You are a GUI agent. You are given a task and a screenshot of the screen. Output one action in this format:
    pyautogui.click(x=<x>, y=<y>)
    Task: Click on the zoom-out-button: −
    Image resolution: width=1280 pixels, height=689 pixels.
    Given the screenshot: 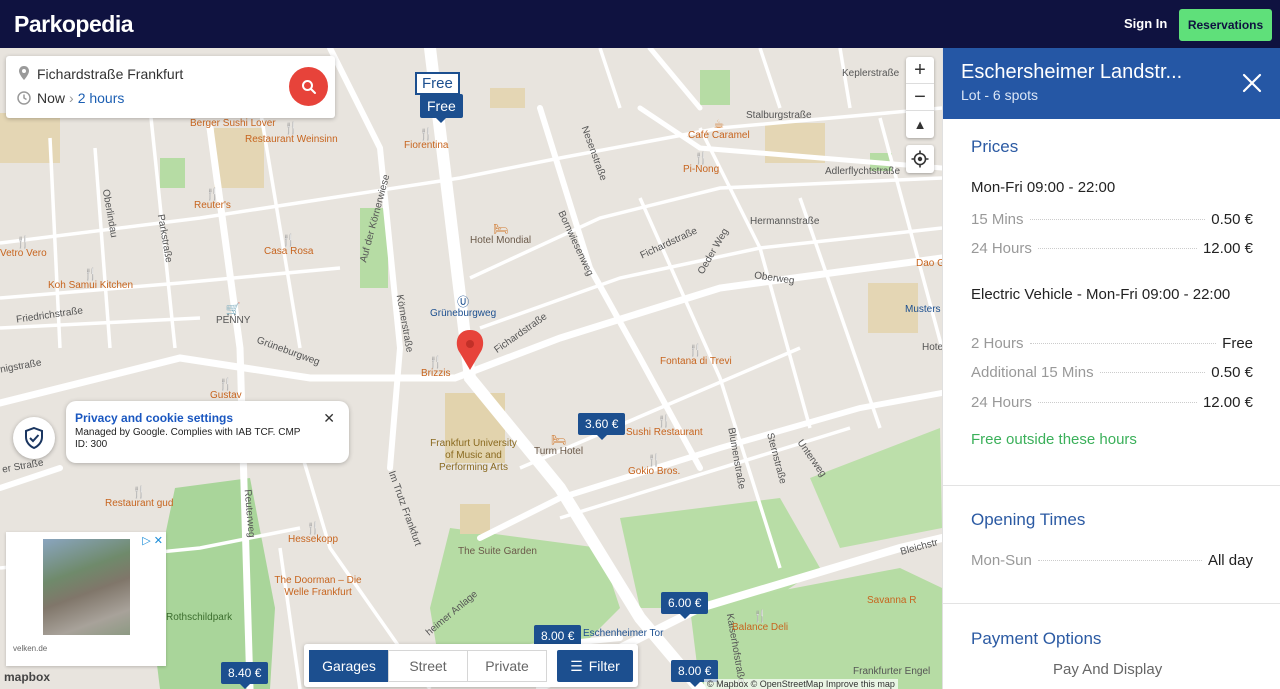 What is the action you would take?
    pyautogui.click(x=920, y=97)
    